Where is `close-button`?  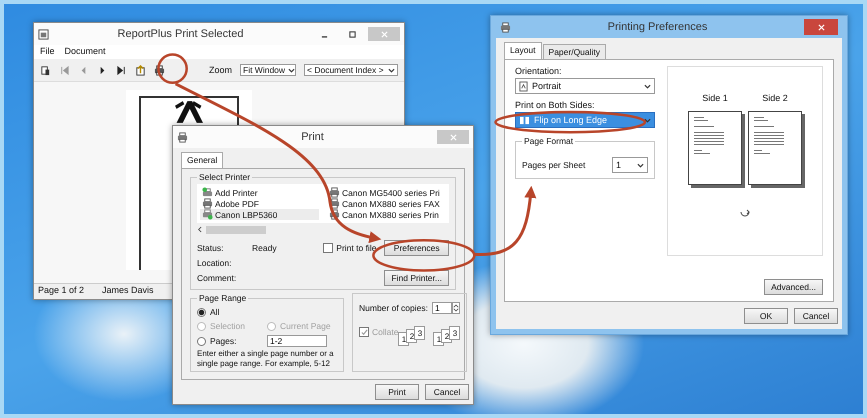
close-button is located at coordinates (821, 27).